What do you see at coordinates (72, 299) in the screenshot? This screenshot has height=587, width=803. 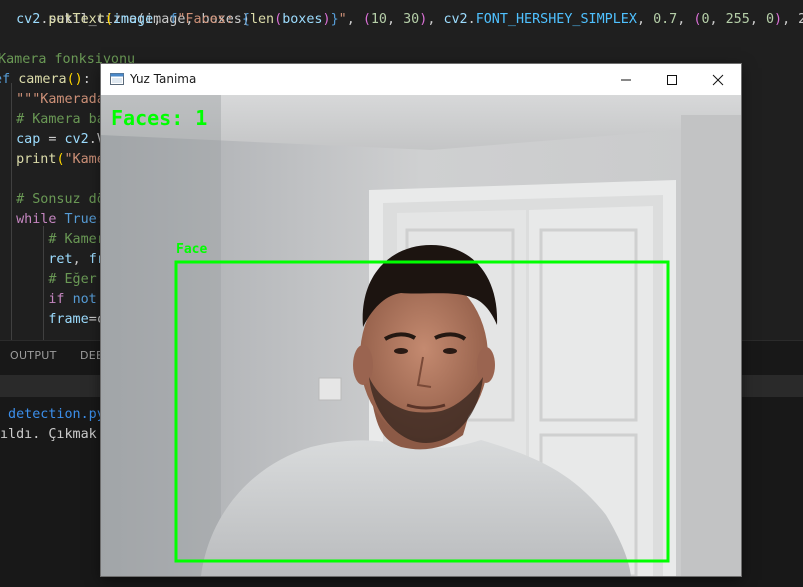 I see `code-line: if not` at bounding box center [72, 299].